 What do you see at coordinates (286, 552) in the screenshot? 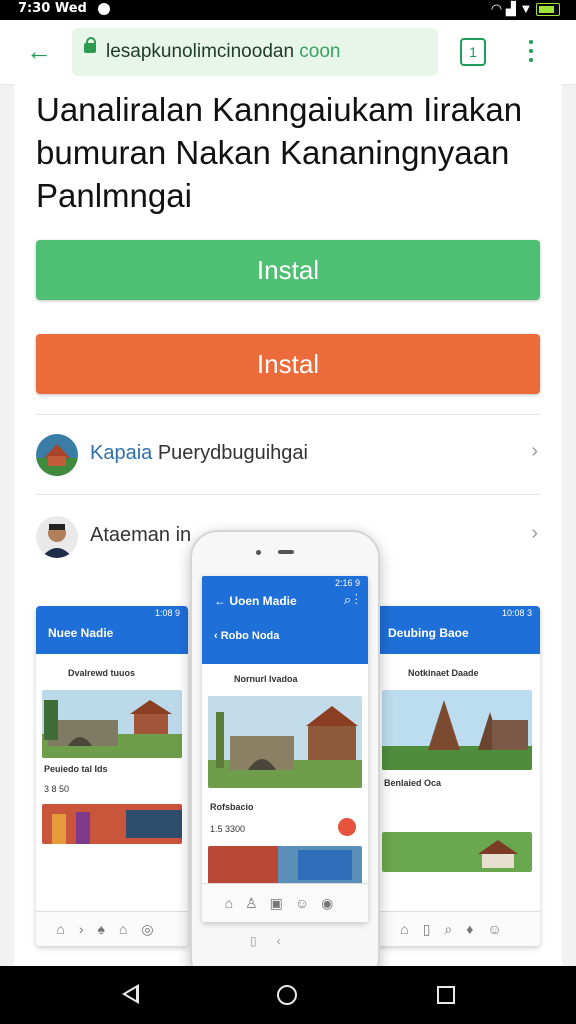
I see `speaker-grille` at bounding box center [286, 552].